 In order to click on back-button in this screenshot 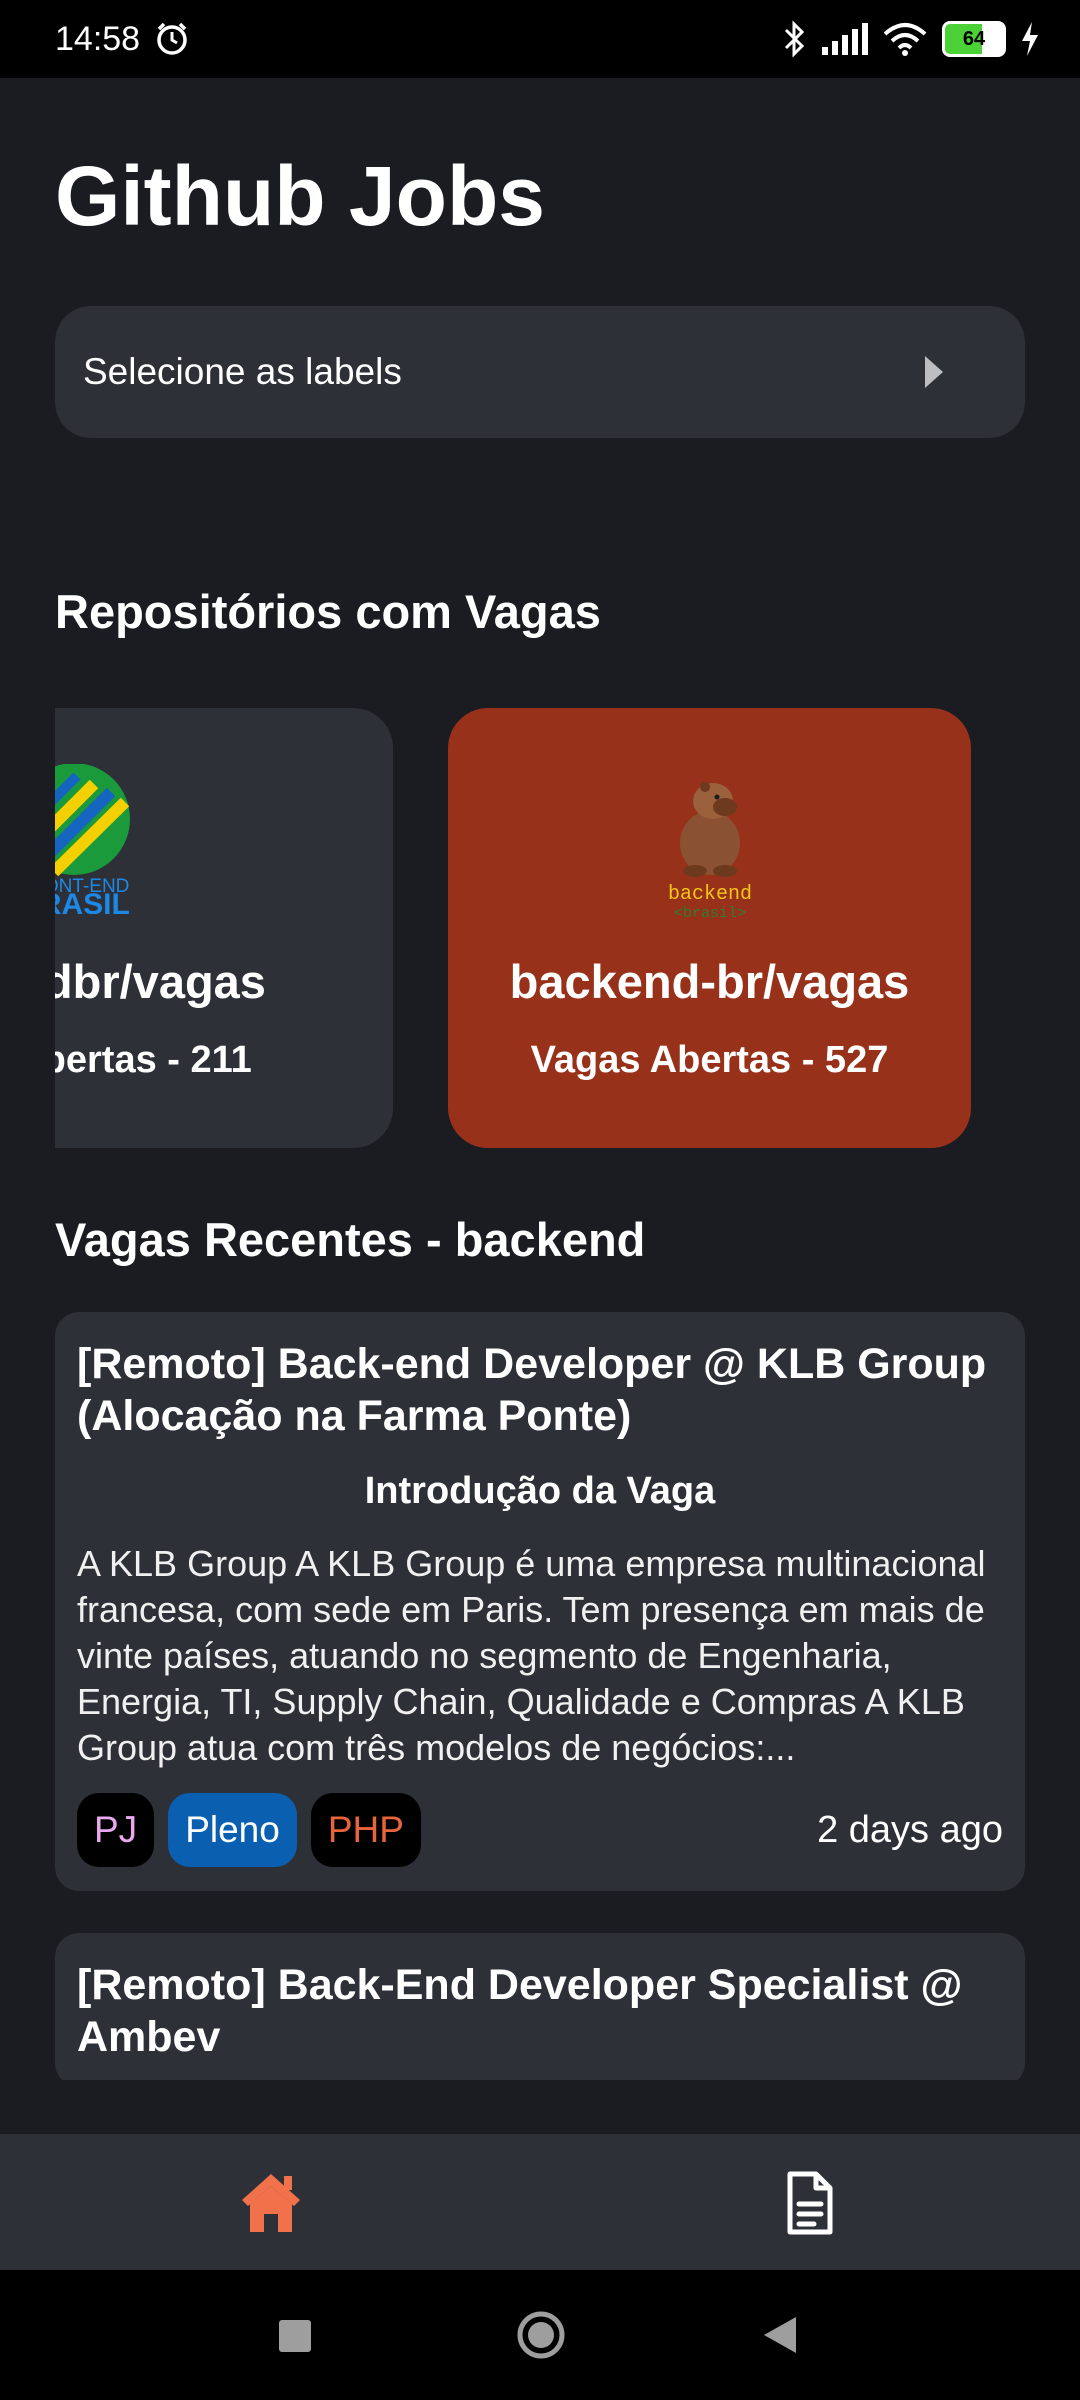, I will do `click(780, 2335)`.